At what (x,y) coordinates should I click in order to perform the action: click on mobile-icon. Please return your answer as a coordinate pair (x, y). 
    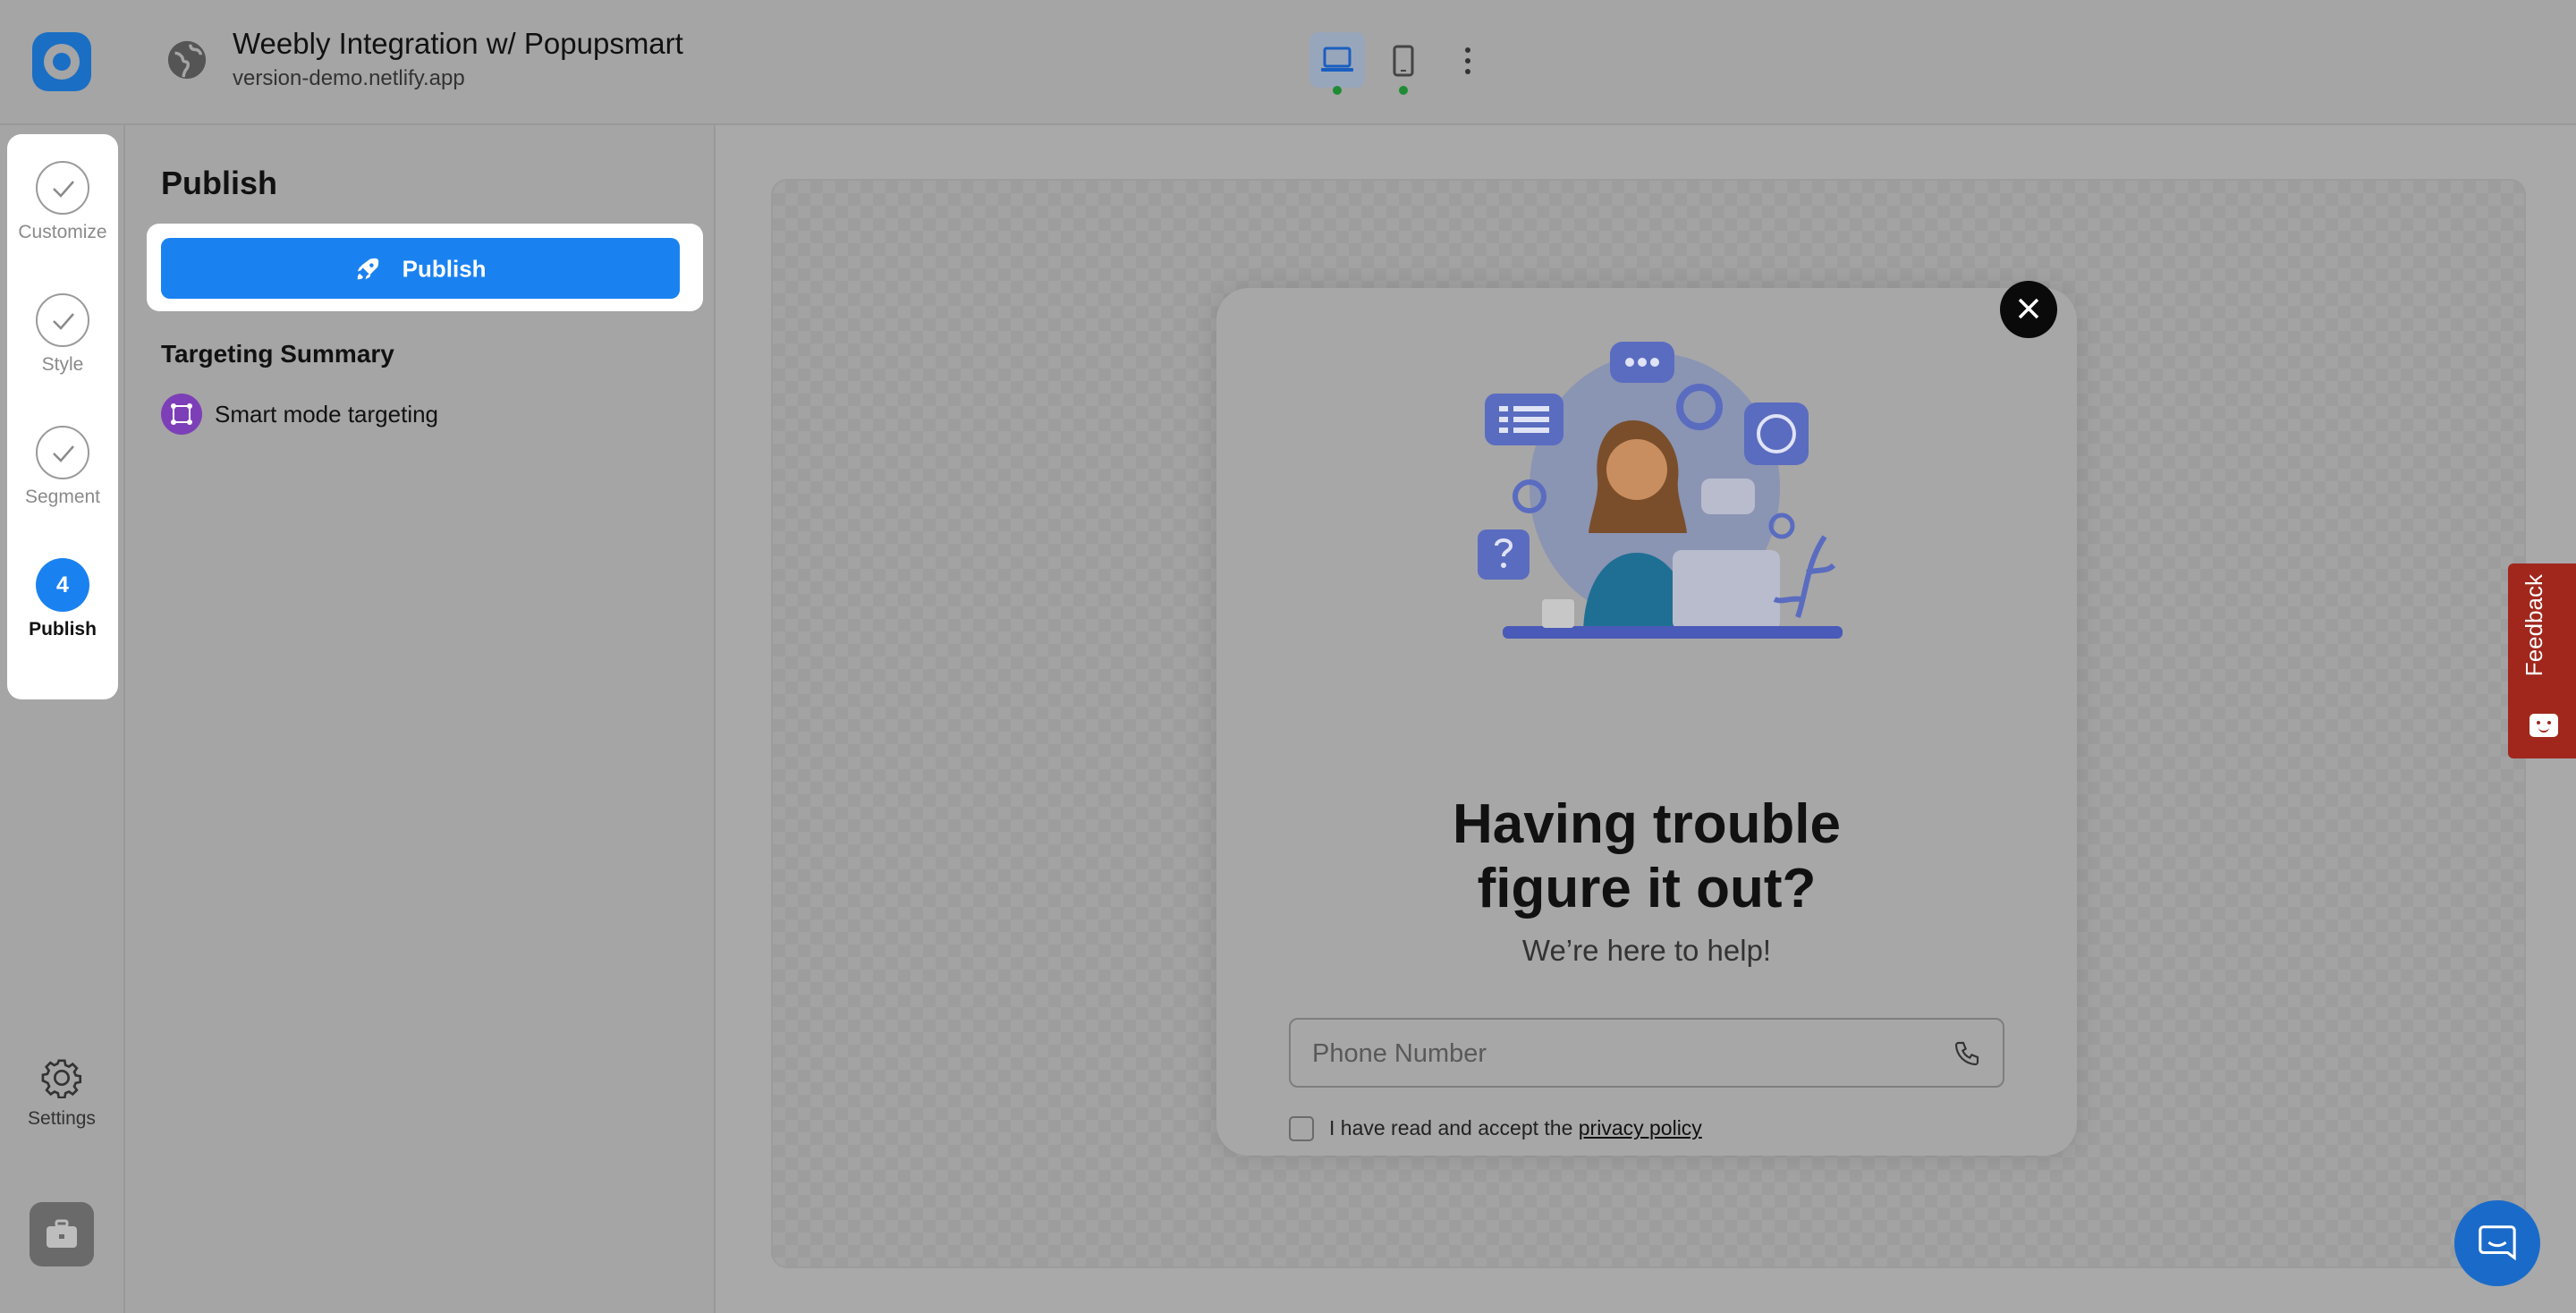
    Looking at the image, I should click on (1403, 61).